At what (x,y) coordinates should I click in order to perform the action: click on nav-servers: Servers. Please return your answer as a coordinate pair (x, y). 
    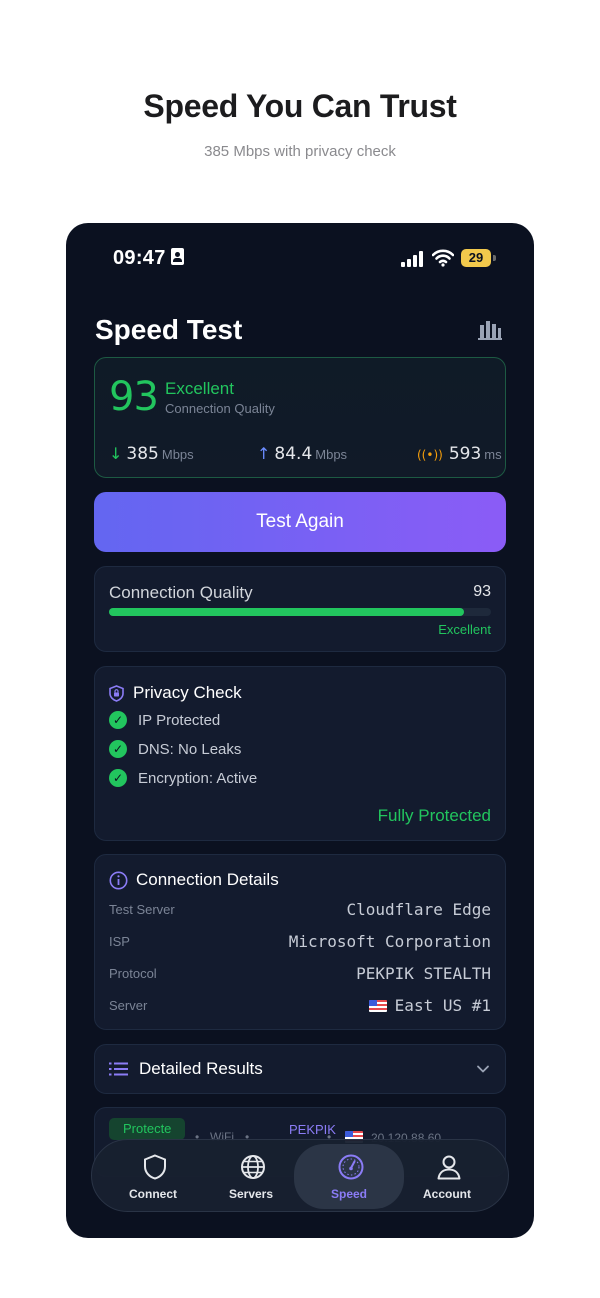
    Looking at the image, I should click on (251, 1176).